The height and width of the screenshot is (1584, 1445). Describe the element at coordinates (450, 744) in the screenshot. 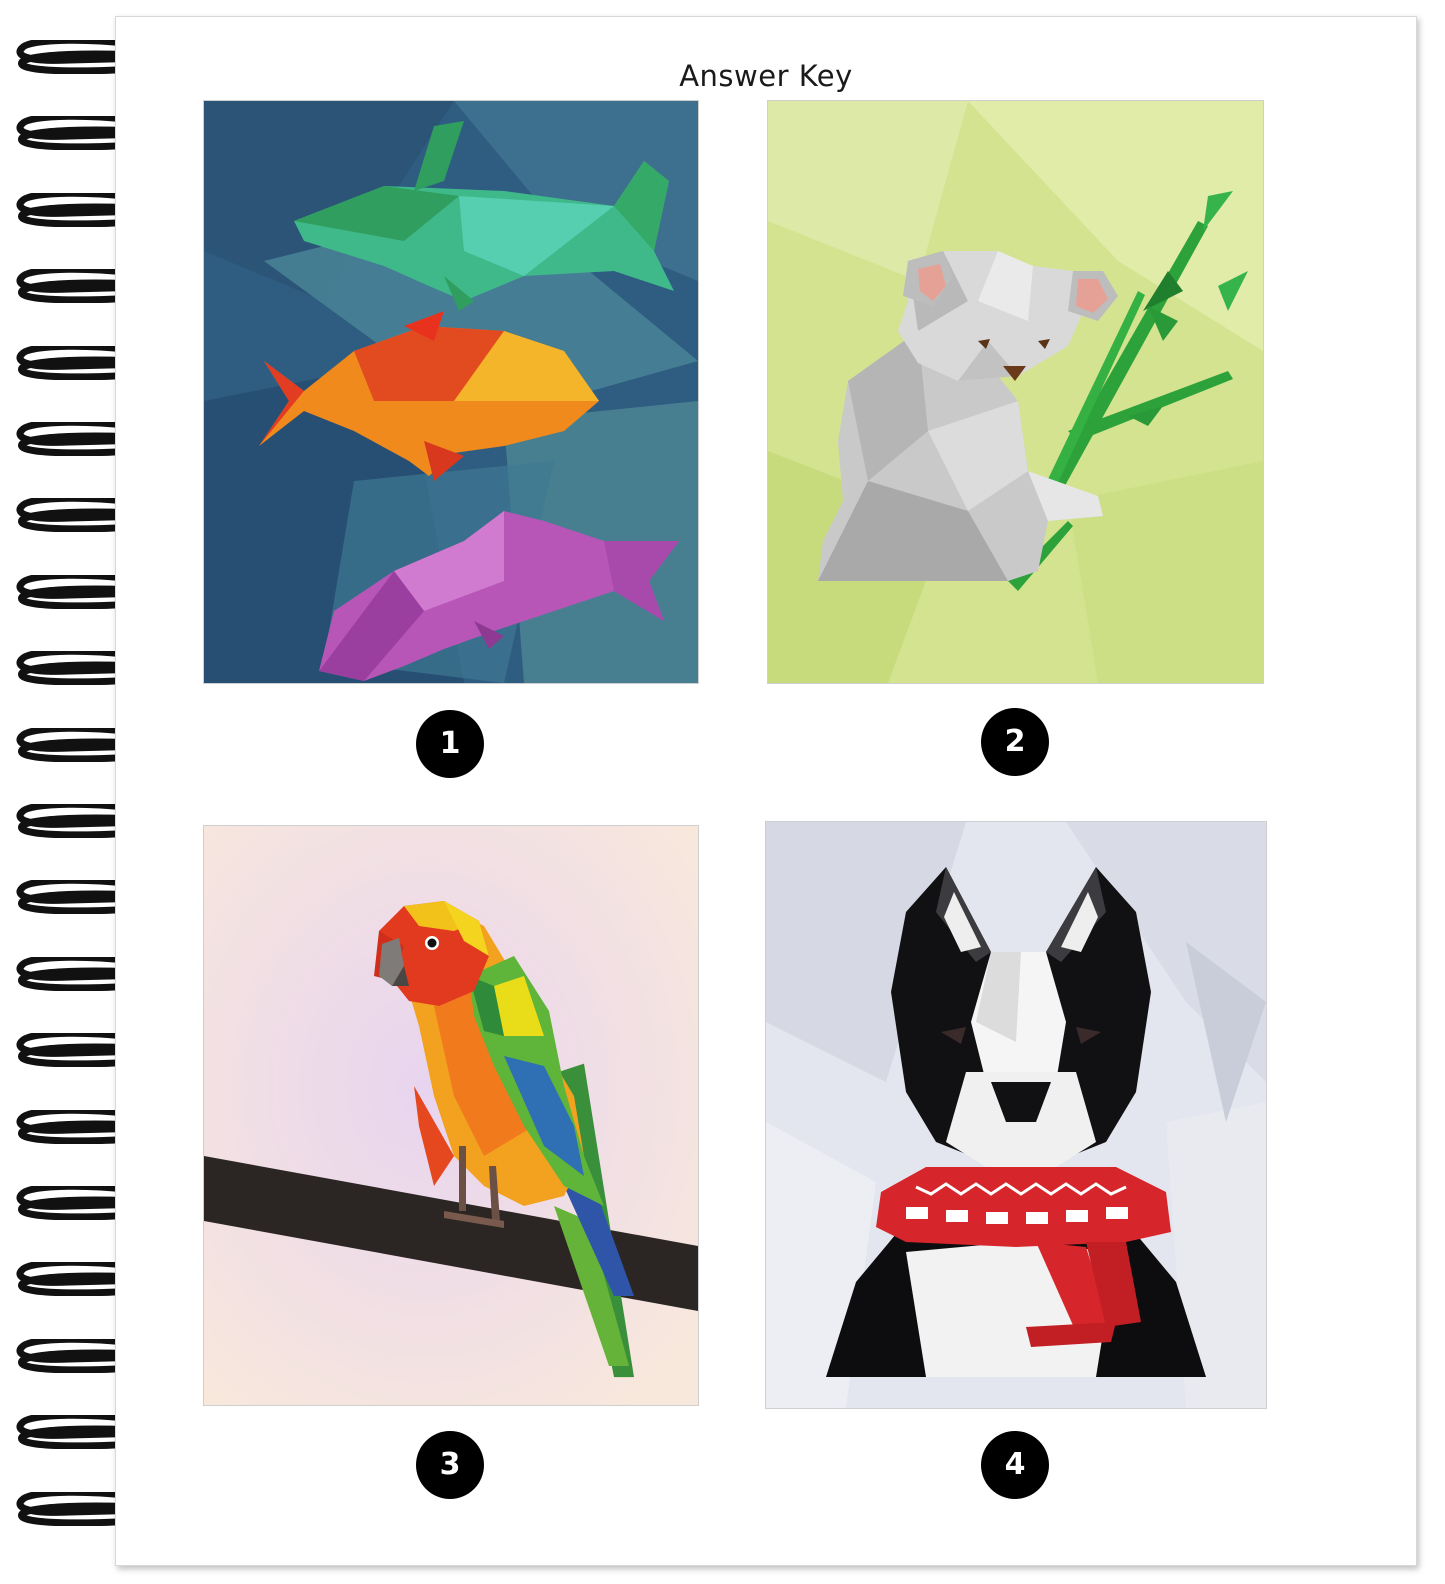

I see `answer-number-1: 1` at that location.